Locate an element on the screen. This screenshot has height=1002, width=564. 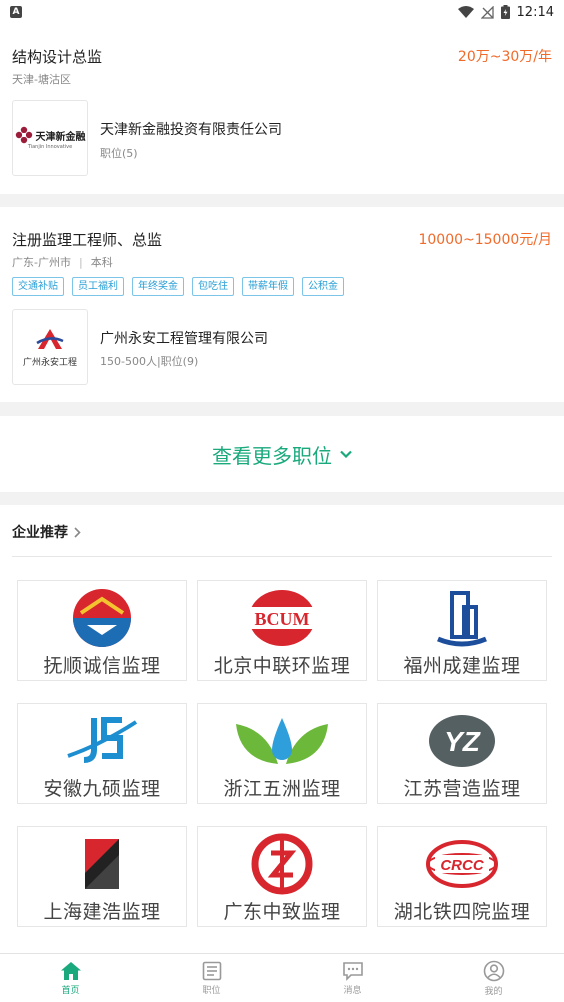
tab-messages: 消息 is located at coordinates (352, 978).